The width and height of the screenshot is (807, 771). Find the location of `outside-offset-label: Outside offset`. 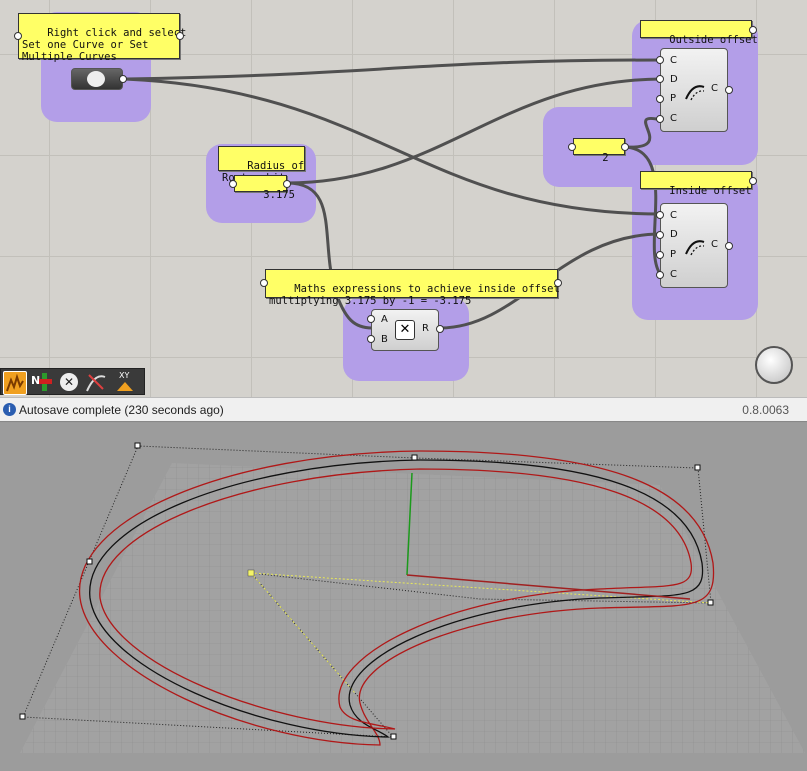

outside-offset-label: Outside offset is located at coordinates (699, 33).